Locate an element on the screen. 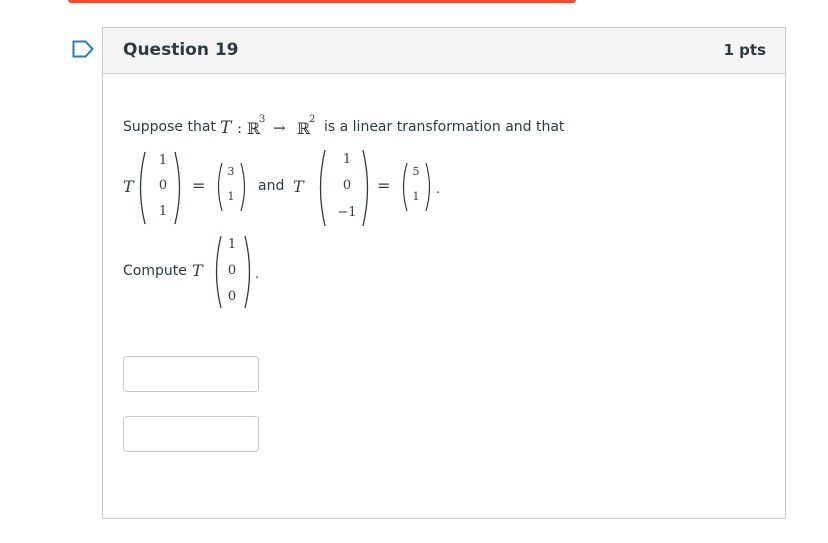 The image size is (828, 543). statement-codomain-exponent: 2 is located at coordinates (312, 119).